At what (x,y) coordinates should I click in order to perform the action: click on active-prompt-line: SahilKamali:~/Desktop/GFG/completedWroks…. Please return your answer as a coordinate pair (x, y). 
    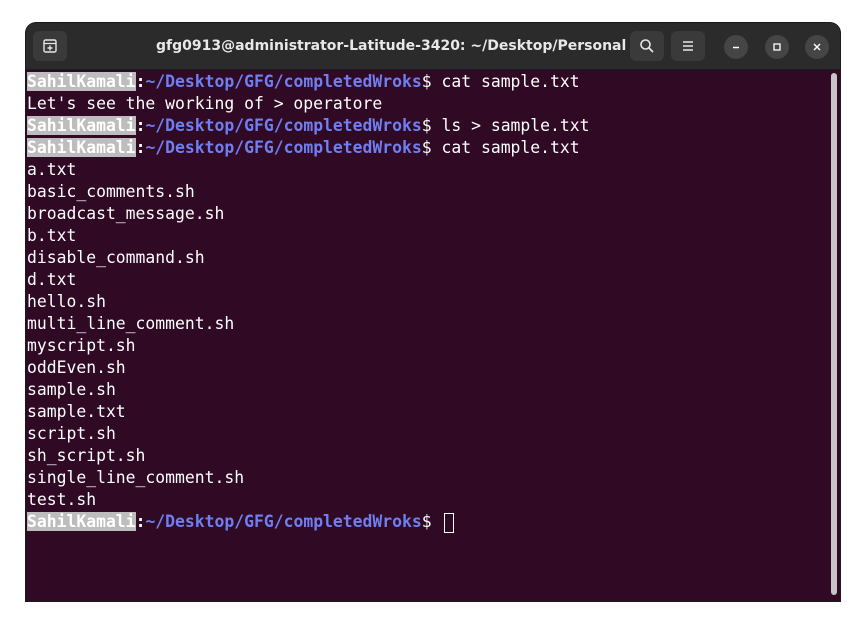
    Looking at the image, I should click on (427, 522).